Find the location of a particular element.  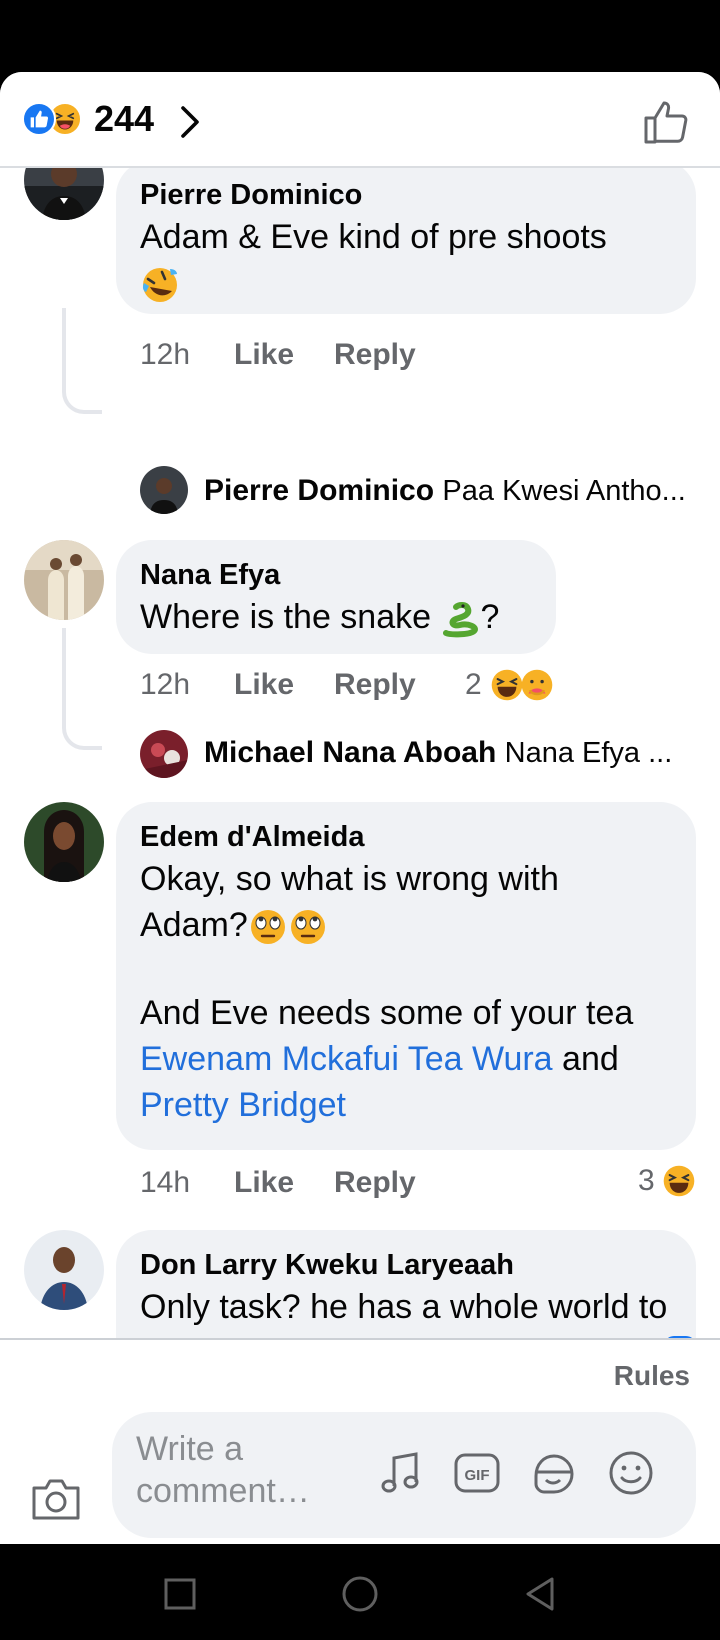

reaction-count: 3 is located at coordinates (646, 1181).